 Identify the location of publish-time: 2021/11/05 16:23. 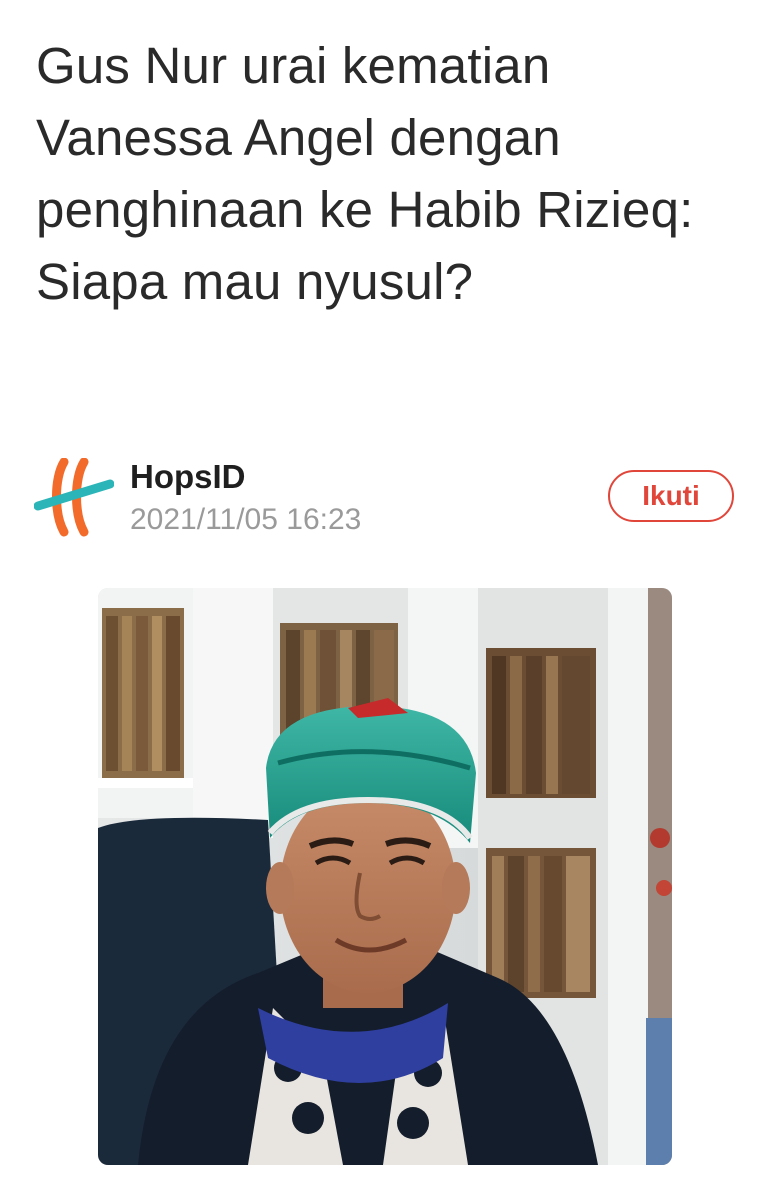
(246, 519).